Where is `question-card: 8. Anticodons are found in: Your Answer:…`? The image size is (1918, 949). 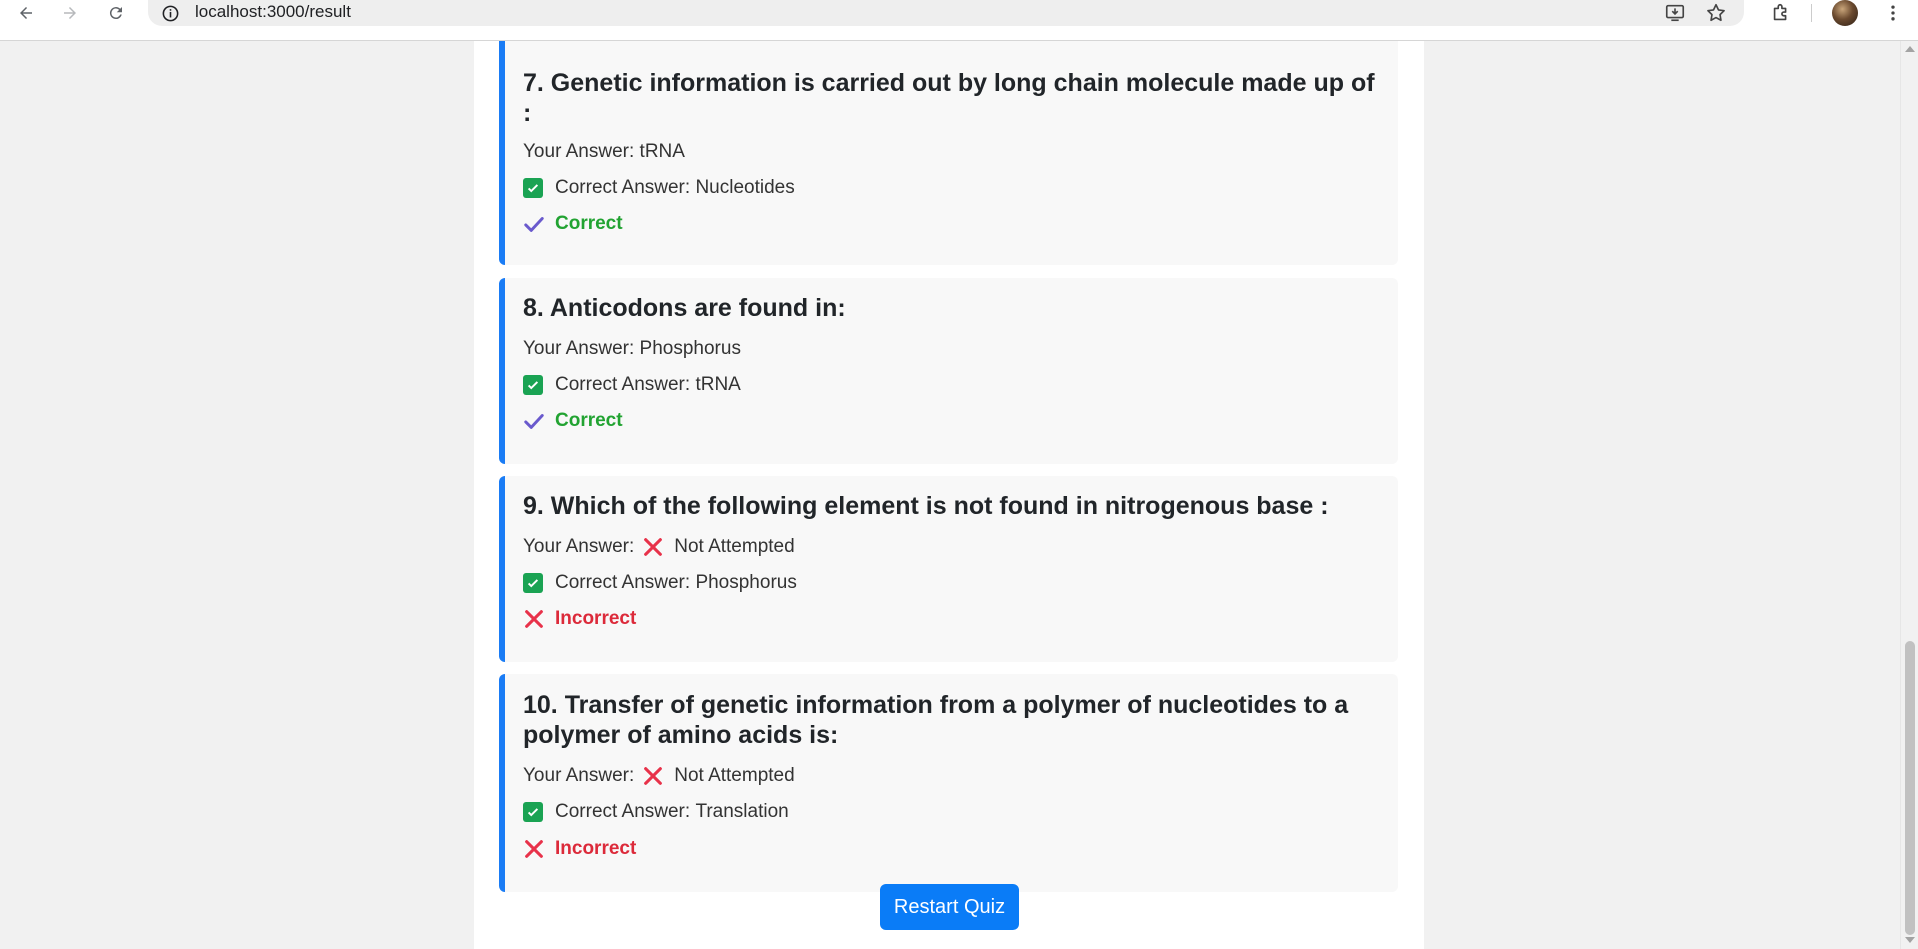
question-card: 8. Anticodons are found in: Your Answer:… is located at coordinates (948, 371).